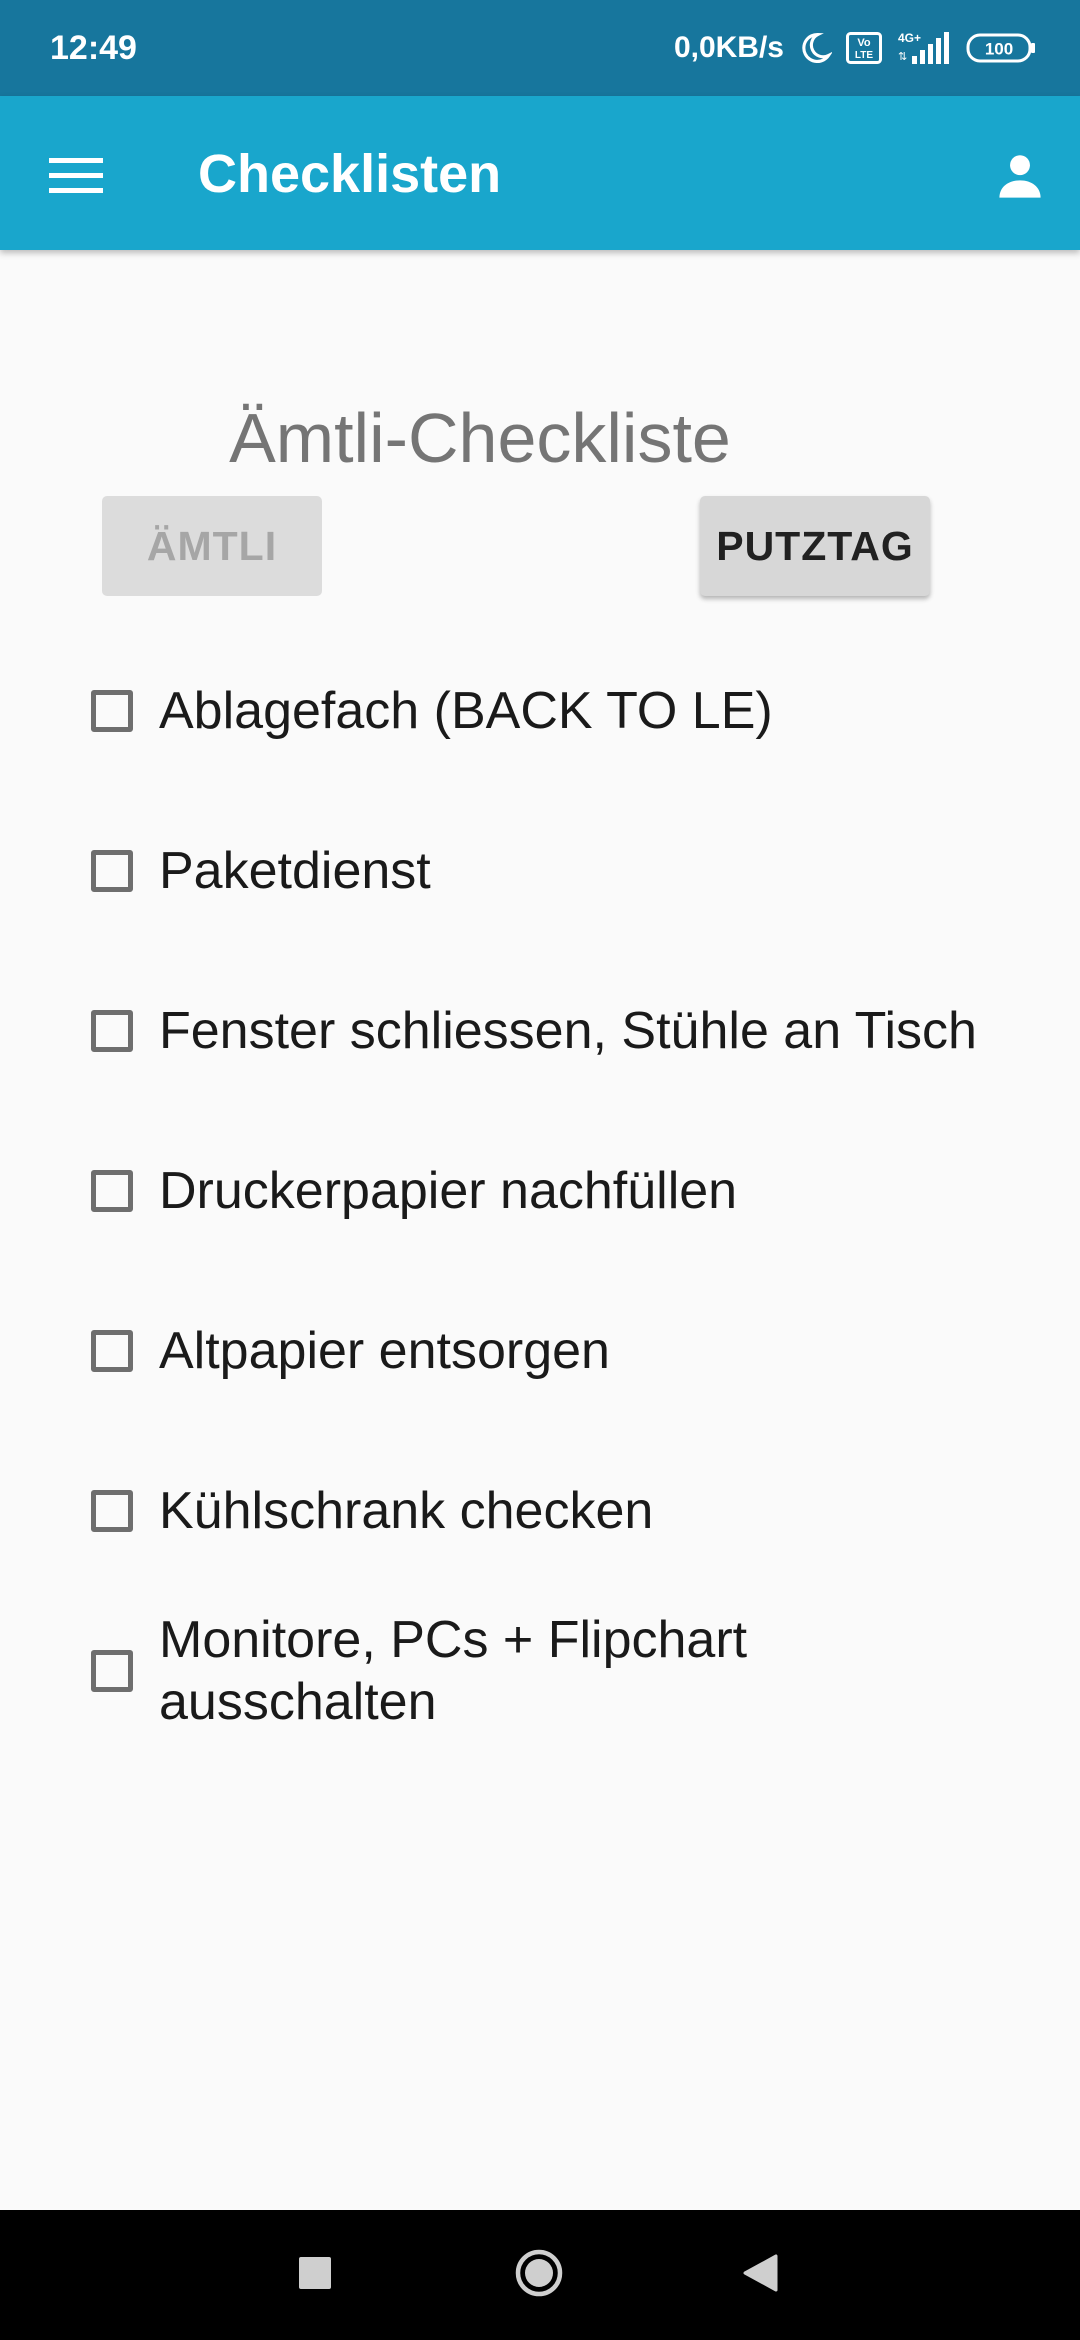 The image size is (1080, 2340). Describe the element at coordinates (384, 1351) in the screenshot. I see `checklist-item-label: Altpapier entsorgen` at that location.